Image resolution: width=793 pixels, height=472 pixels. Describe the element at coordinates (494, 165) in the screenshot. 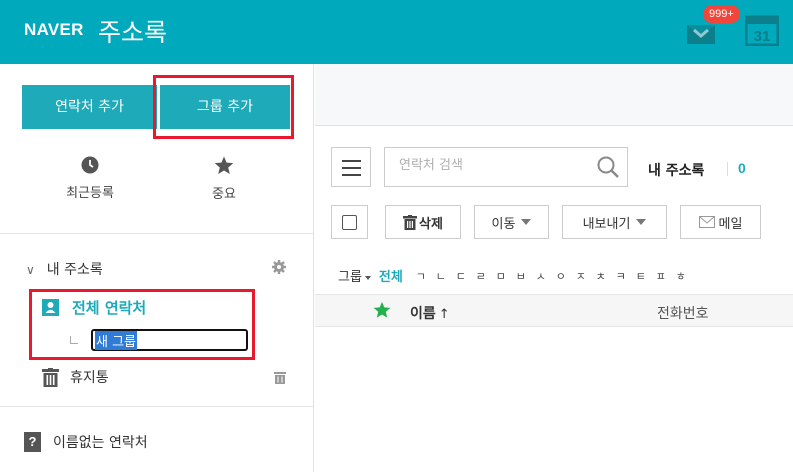

I see `search-input` at that location.